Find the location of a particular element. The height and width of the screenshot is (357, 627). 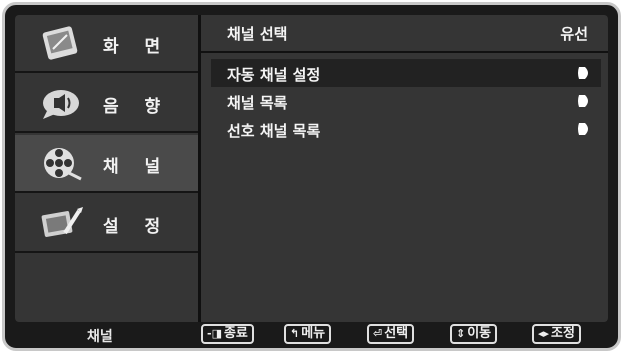

menu-item-auto-program: 자동 채널 설정 is located at coordinates (406, 73).